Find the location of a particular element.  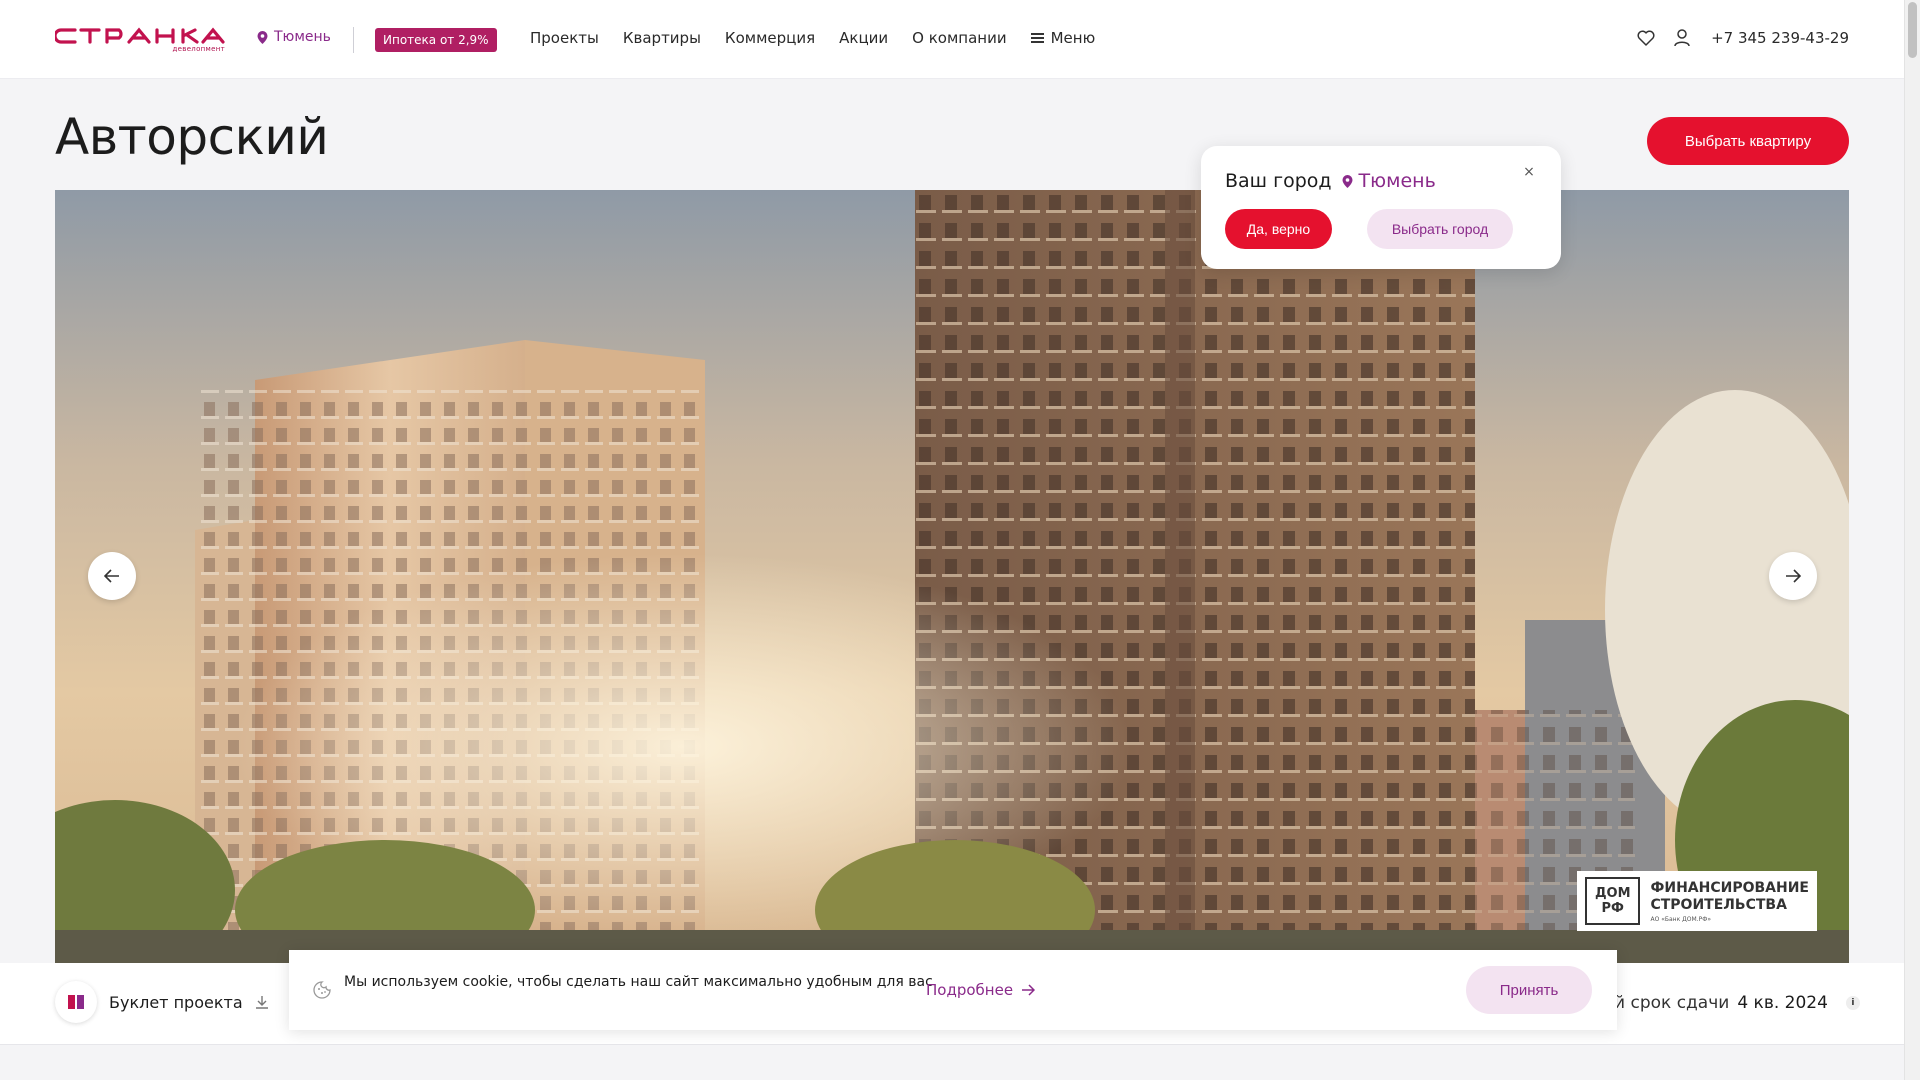

domrf-logo: ДОМ РФ is located at coordinates (1613, 901).